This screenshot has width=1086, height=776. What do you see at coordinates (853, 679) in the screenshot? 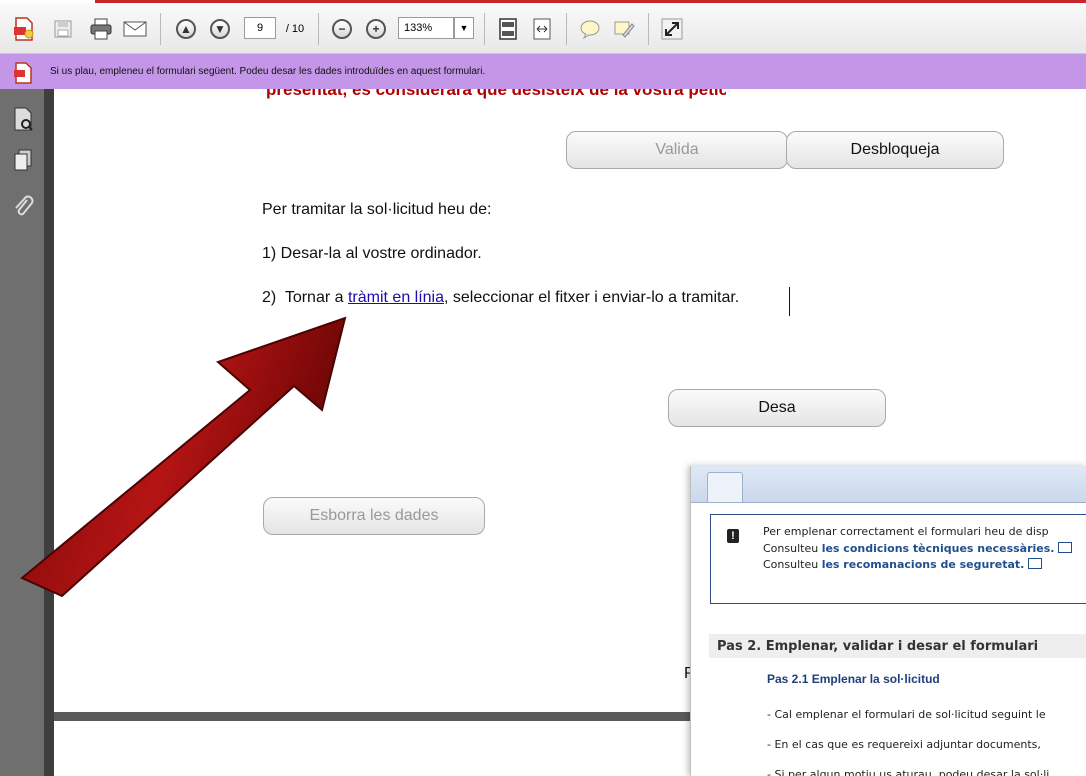
I see `pas-2-1-heading: Pas 2.1 Emplenar la sol·licitud` at bounding box center [853, 679].